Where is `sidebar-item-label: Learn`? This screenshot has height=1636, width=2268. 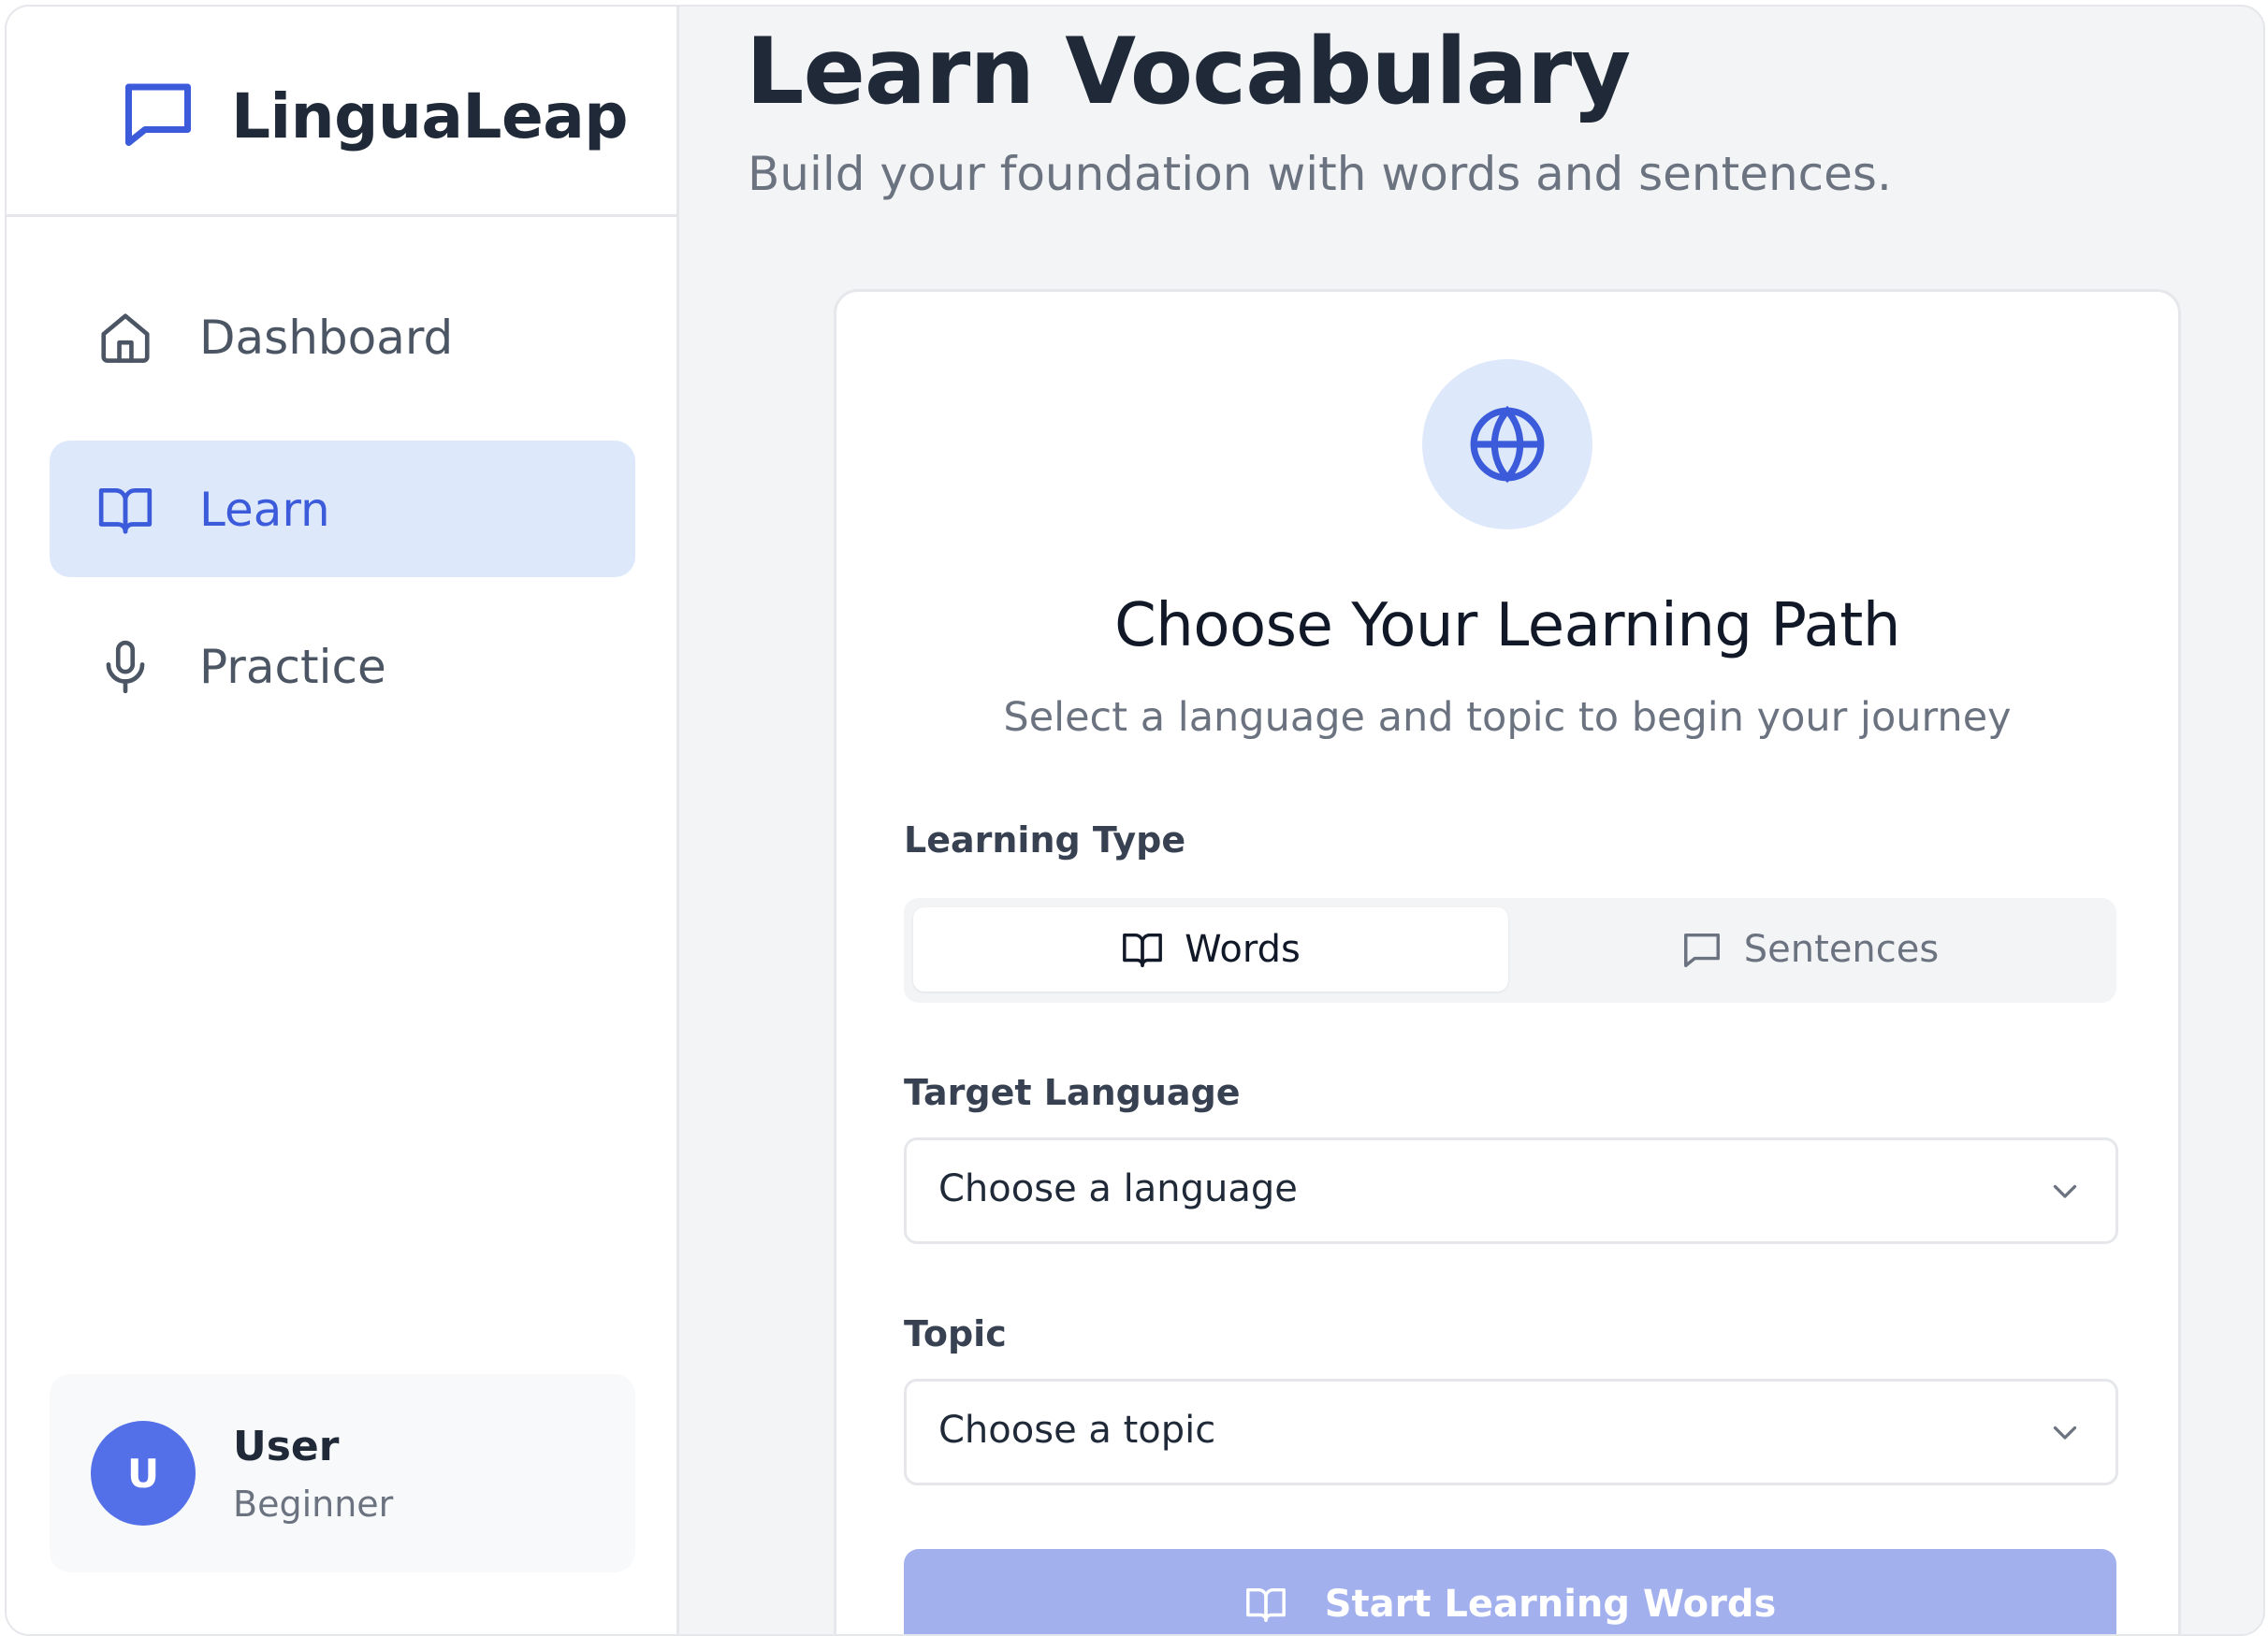 sidebar-item-label: Learn is located at coordinates (265, 510).